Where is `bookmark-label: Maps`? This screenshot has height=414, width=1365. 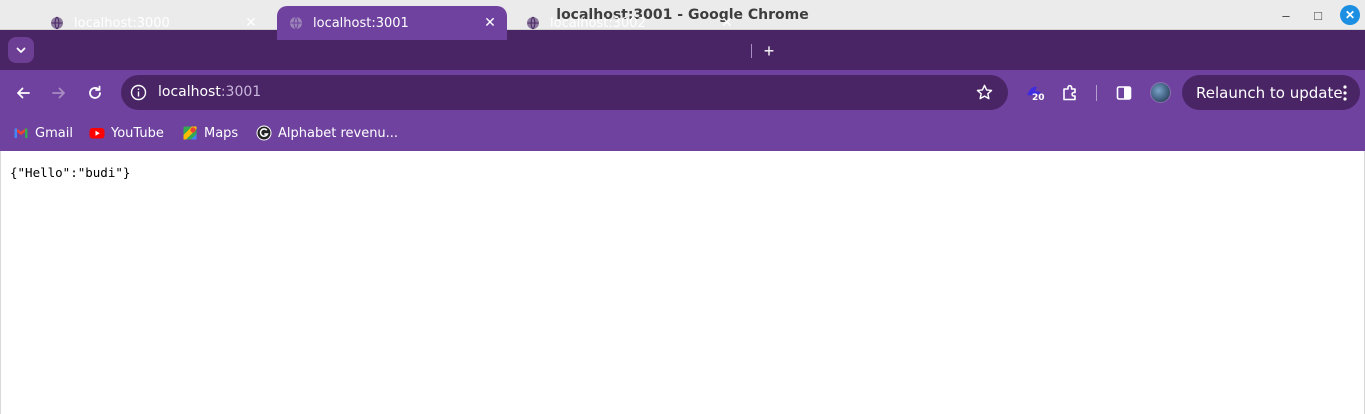 bookmark-label: Maps is located at coordinates (221, 133).